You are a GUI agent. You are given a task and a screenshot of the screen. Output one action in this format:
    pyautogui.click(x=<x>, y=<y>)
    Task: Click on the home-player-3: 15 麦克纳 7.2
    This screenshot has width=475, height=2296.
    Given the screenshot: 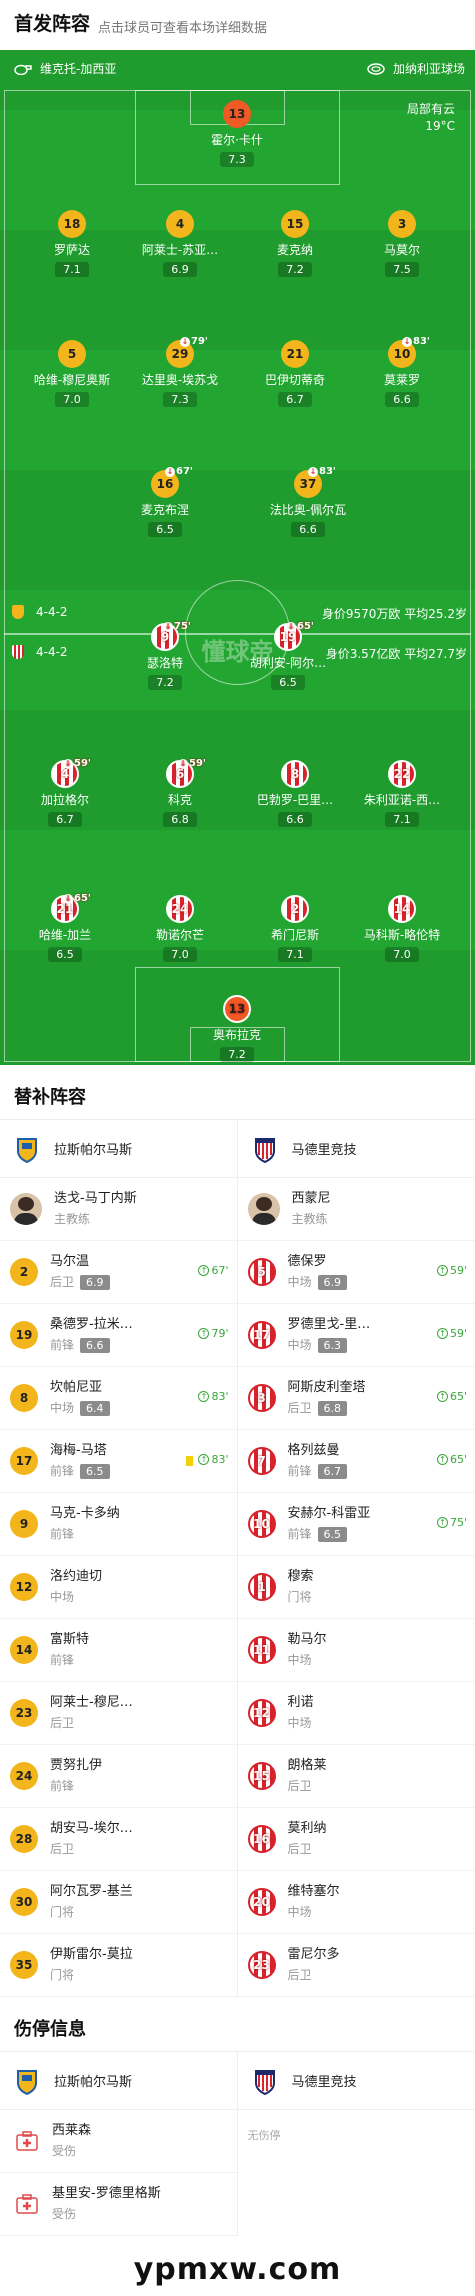 What is the action you would take?
    pyautogui.click(x=295, y=243)
    